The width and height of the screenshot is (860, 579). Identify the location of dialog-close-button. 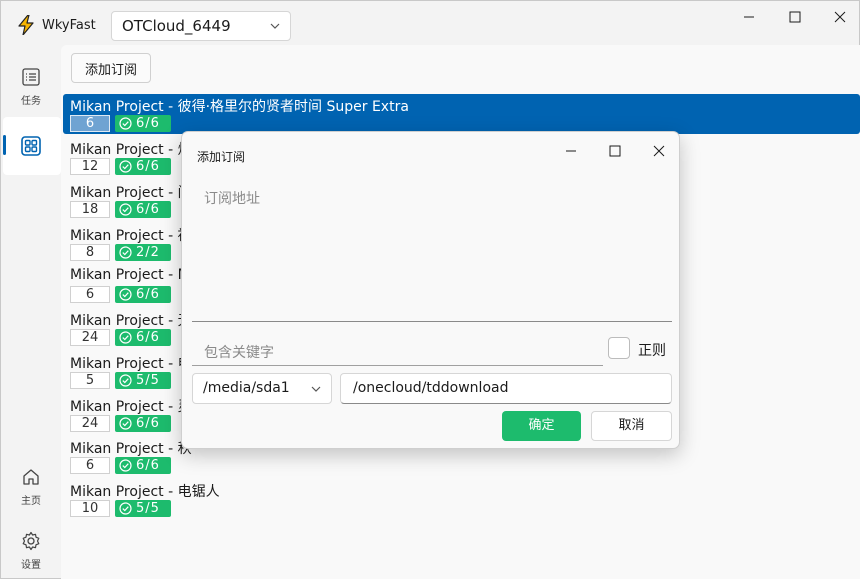
(659, 151).